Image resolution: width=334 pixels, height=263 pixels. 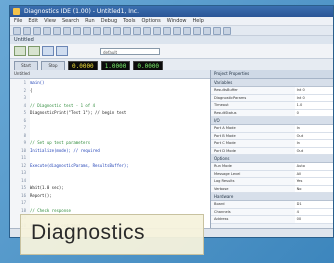 What do you see at coordinates (272, 182) in the screenshot?
I see `property-row: Log Results Yes` at bounding box center [272, 182].